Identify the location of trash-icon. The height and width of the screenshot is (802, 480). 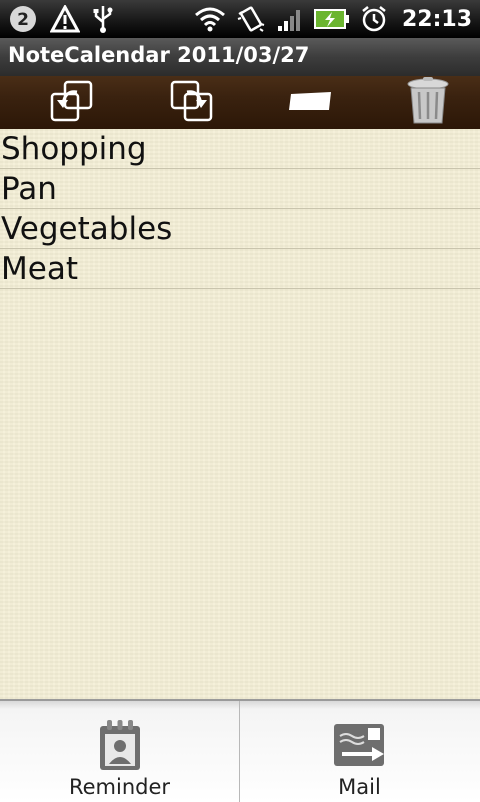
(428, 103).